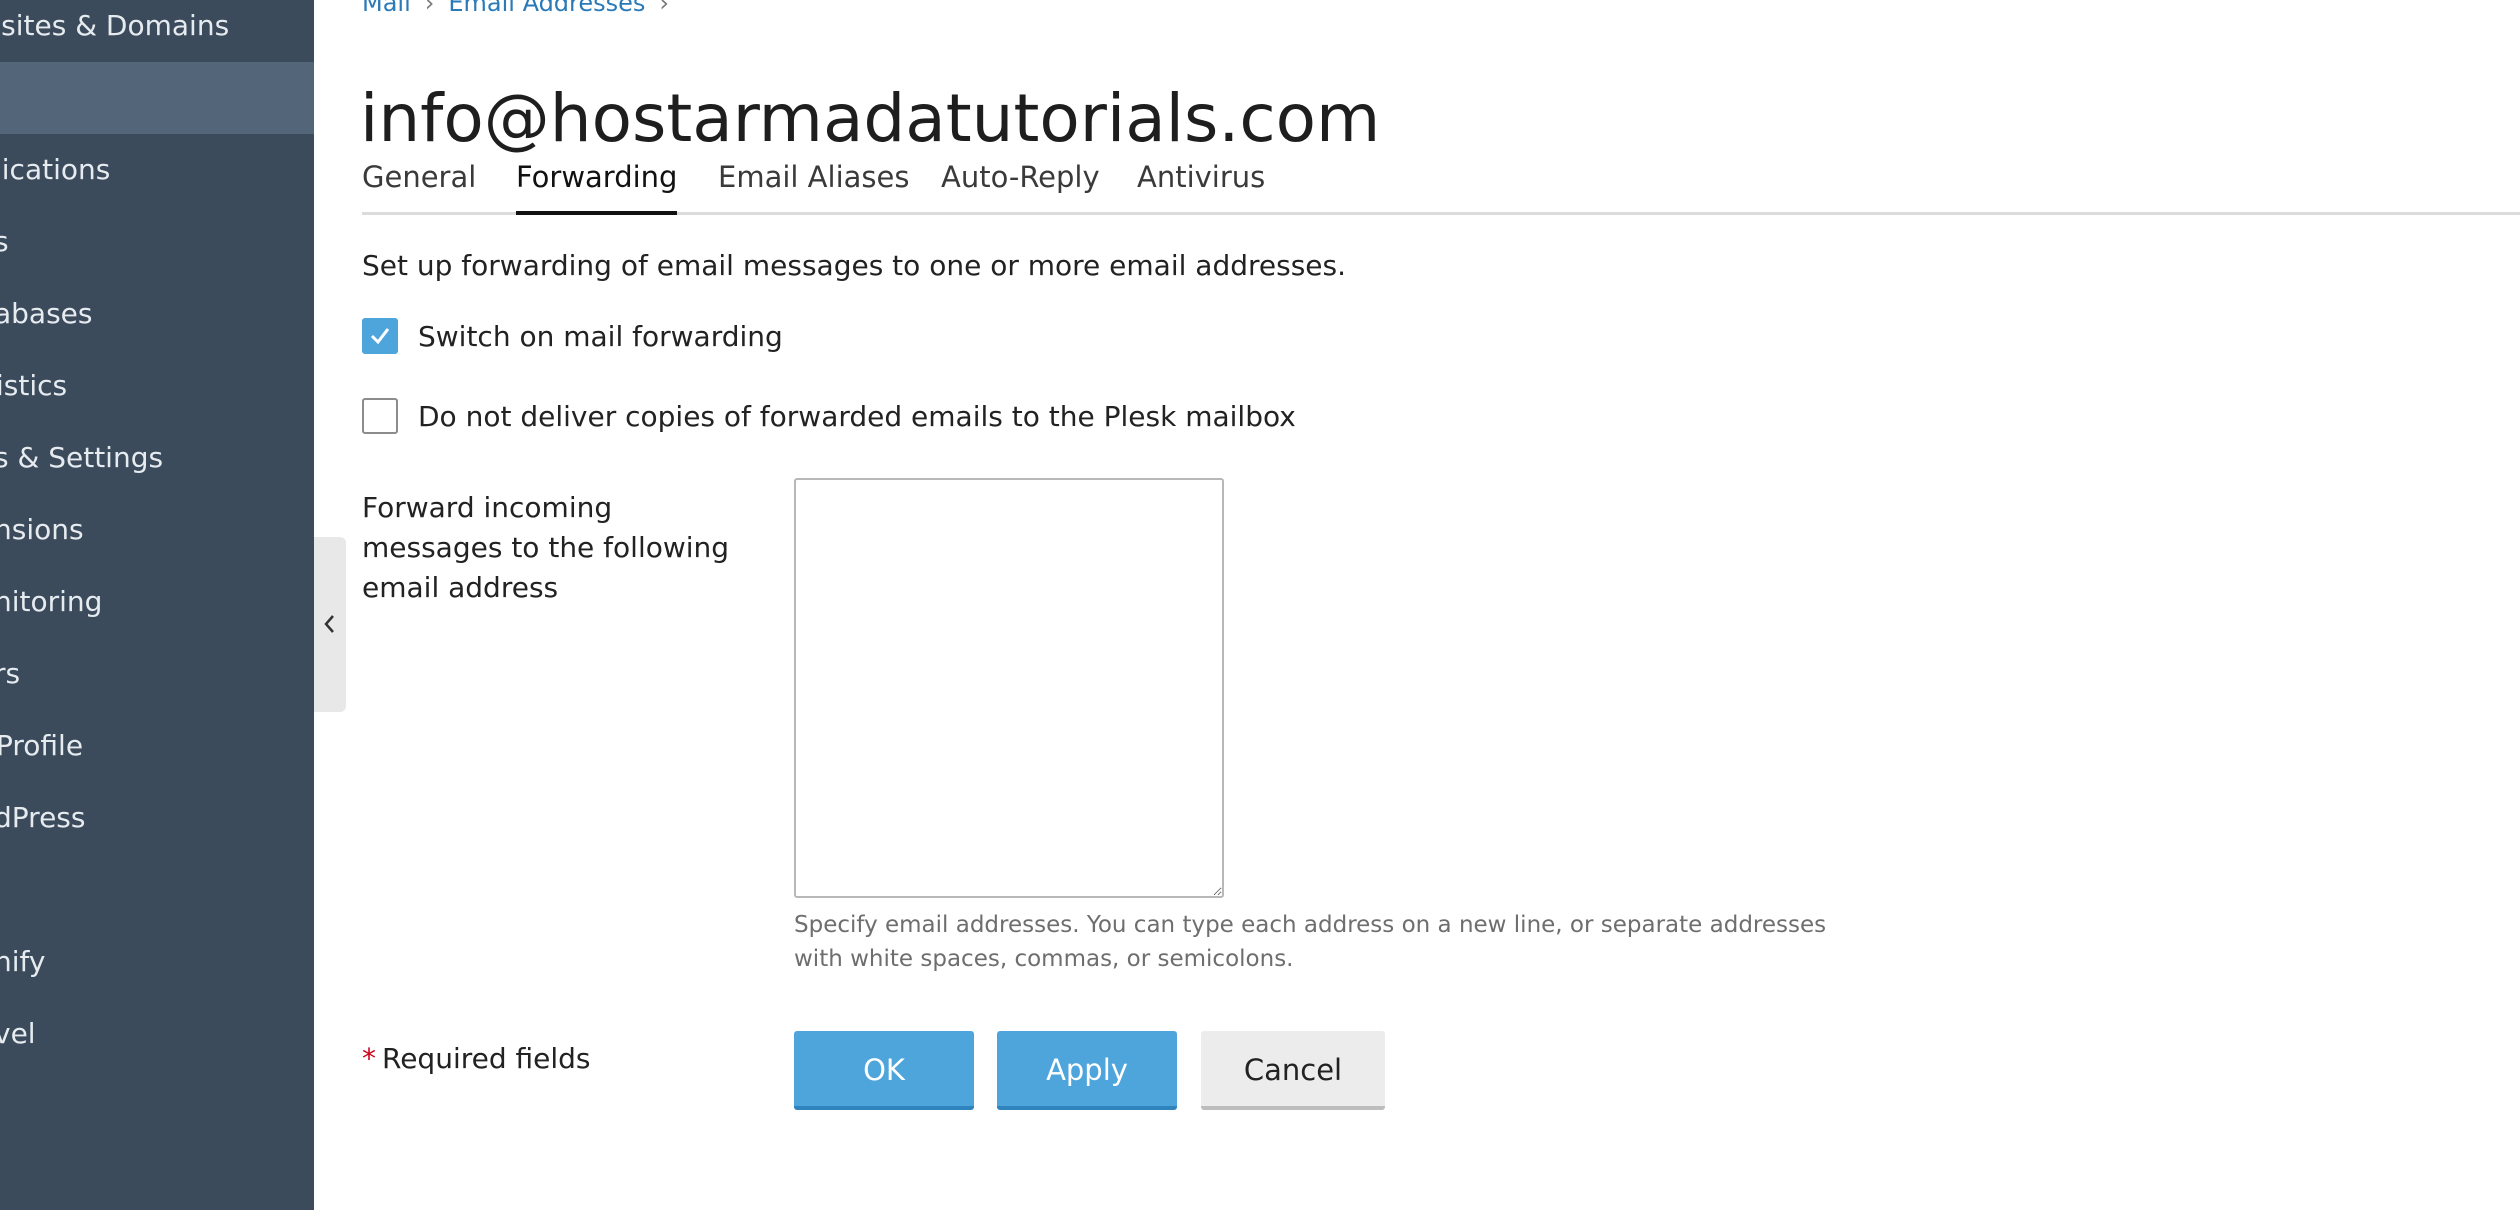  Describe the element at coordinates (1020, 186) in the screenshot. I see `tab-auto-reply: Auto-Reply` at that location.